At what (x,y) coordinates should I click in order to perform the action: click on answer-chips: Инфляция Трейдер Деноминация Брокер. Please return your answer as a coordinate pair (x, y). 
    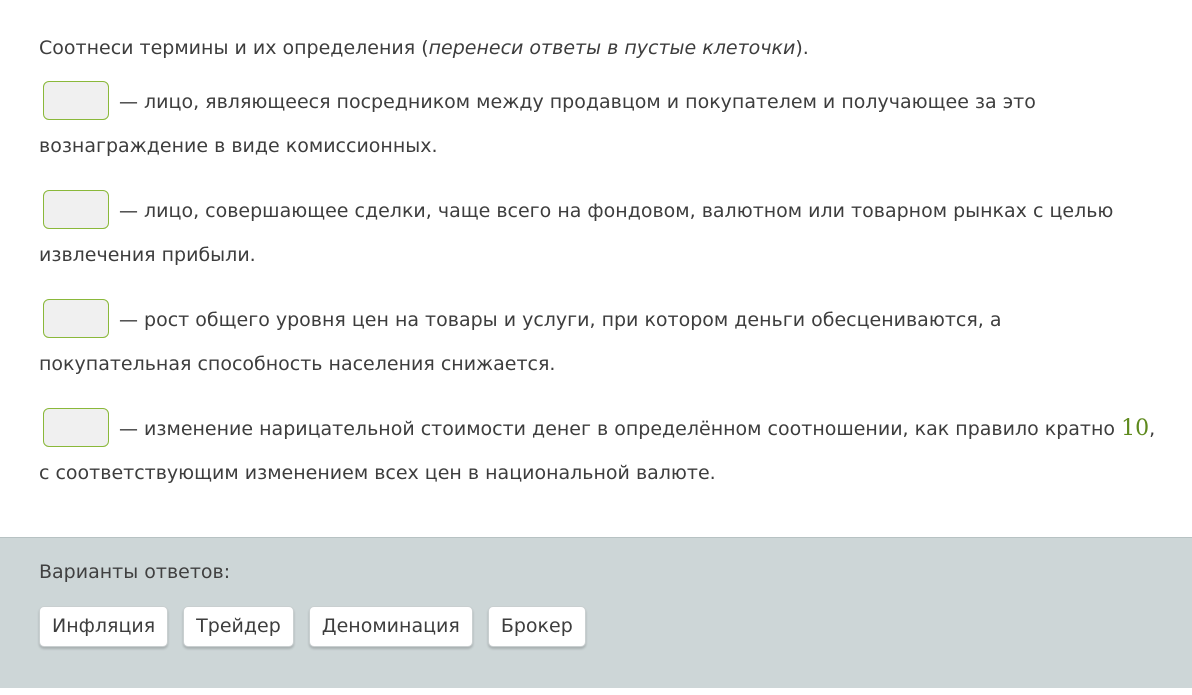
    Looking at the image, I should click on (312, 626).